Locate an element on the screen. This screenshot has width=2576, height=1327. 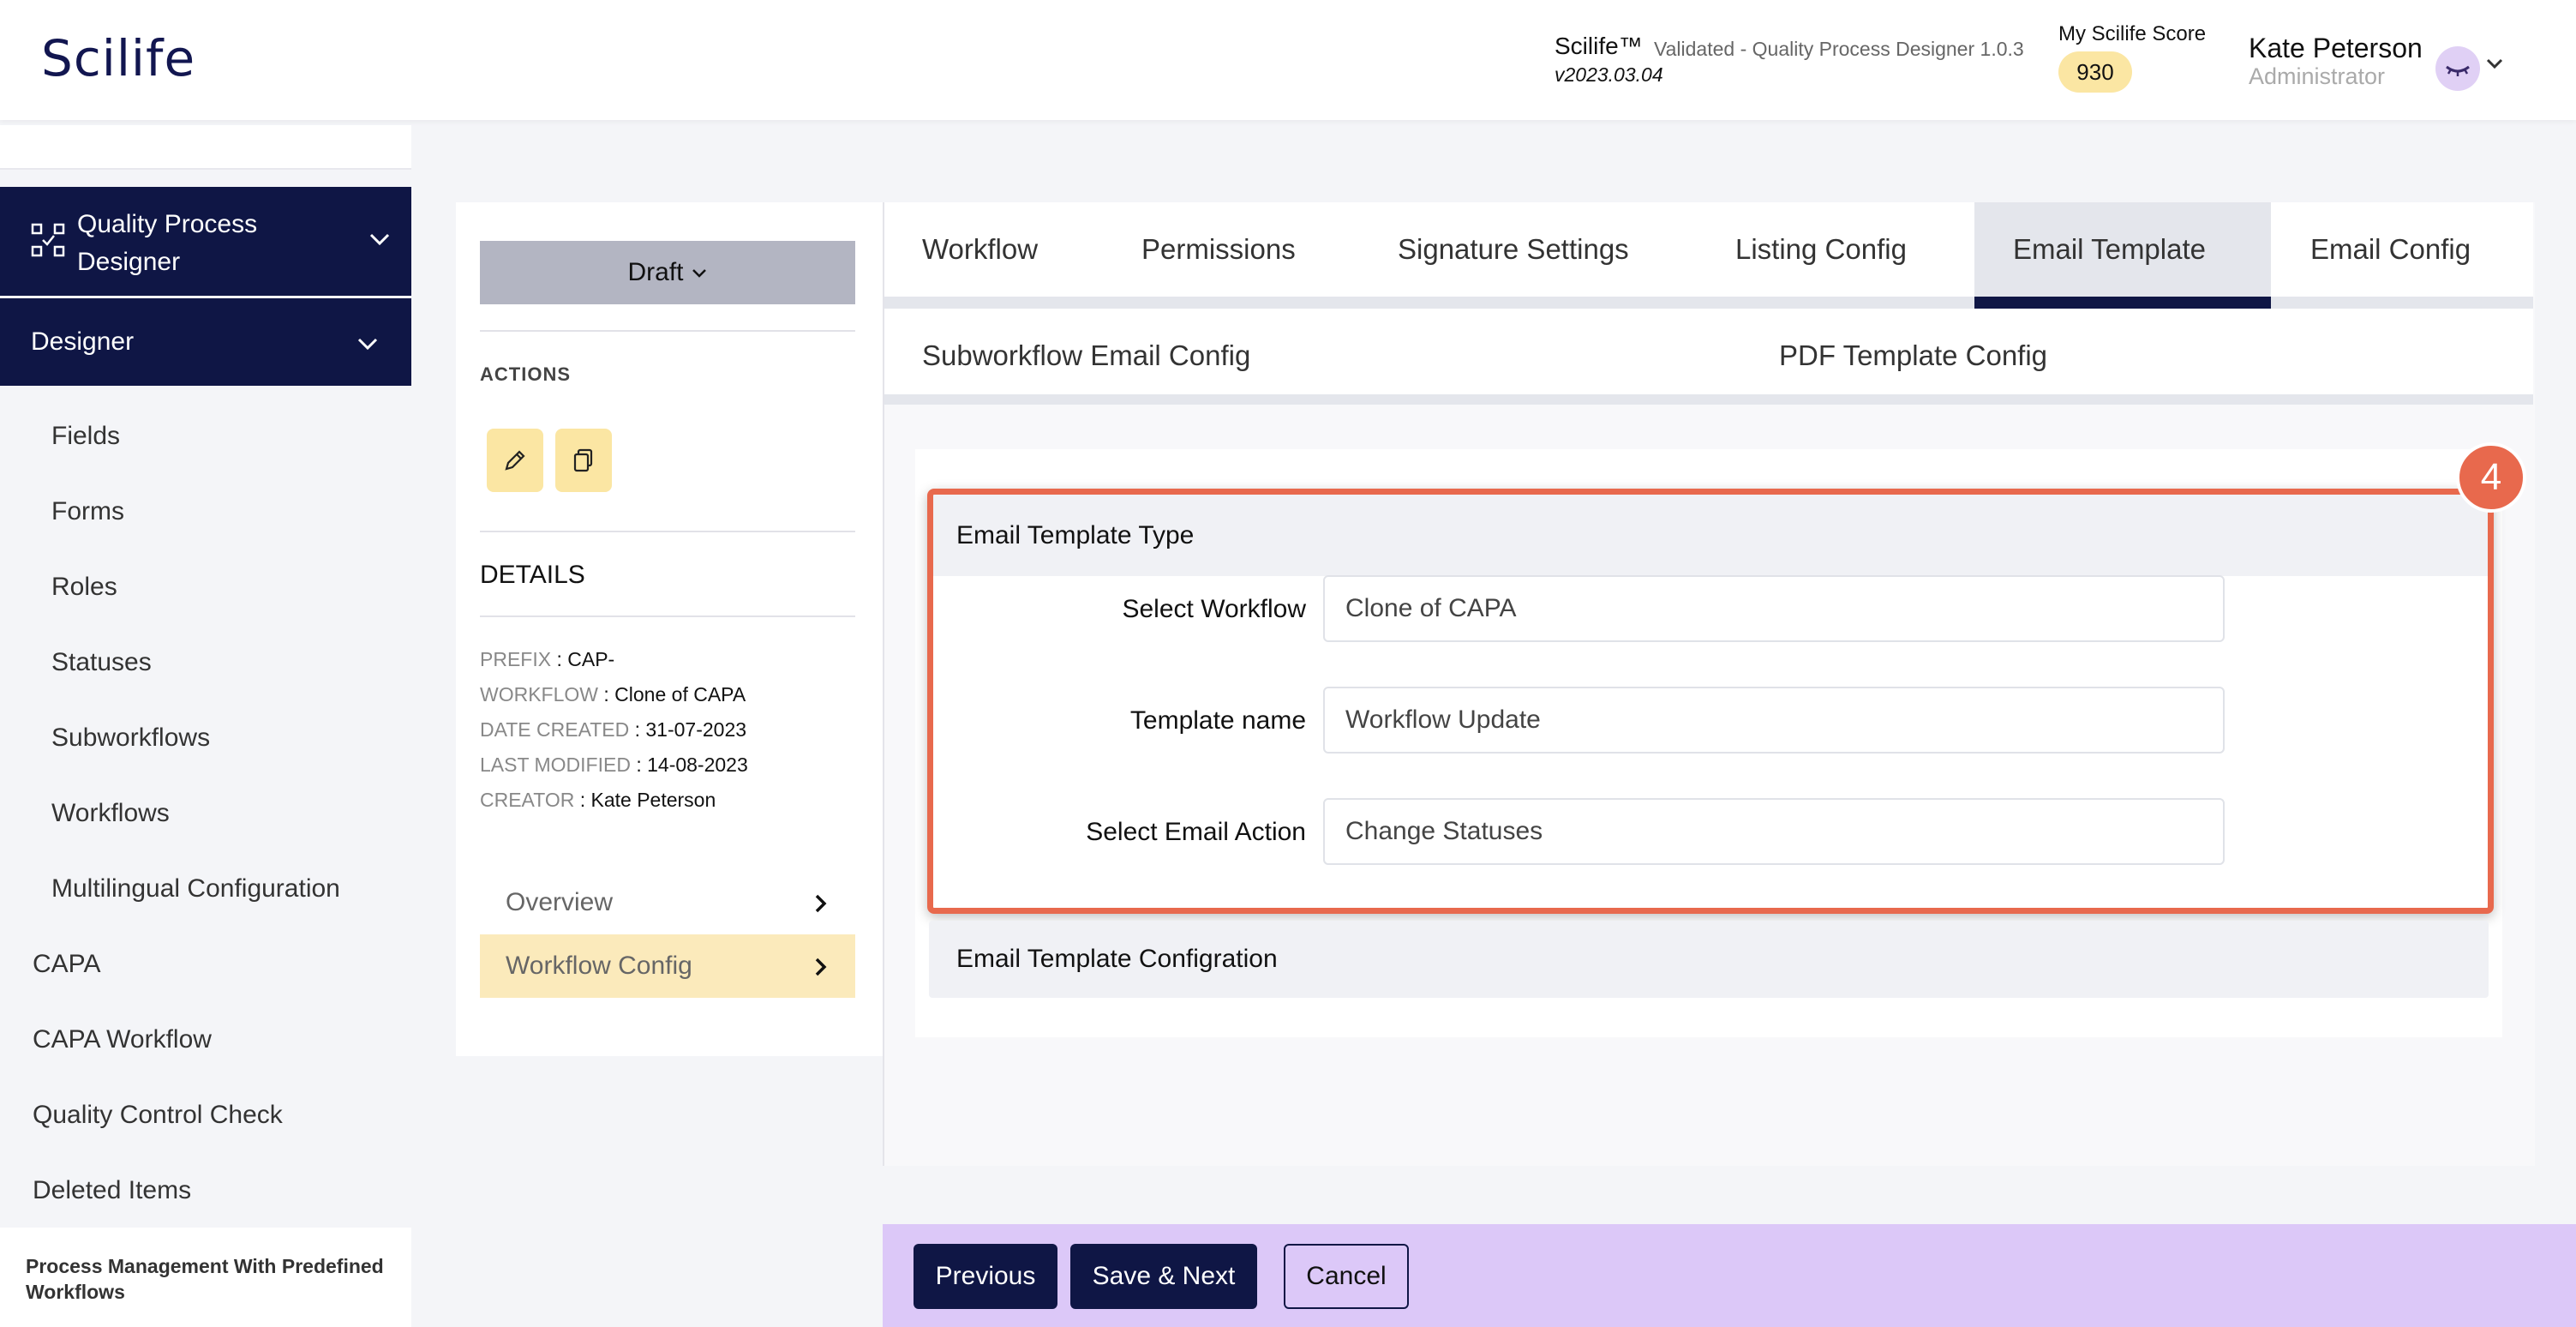
tabs-bar is located at coordinates (1708, 256).